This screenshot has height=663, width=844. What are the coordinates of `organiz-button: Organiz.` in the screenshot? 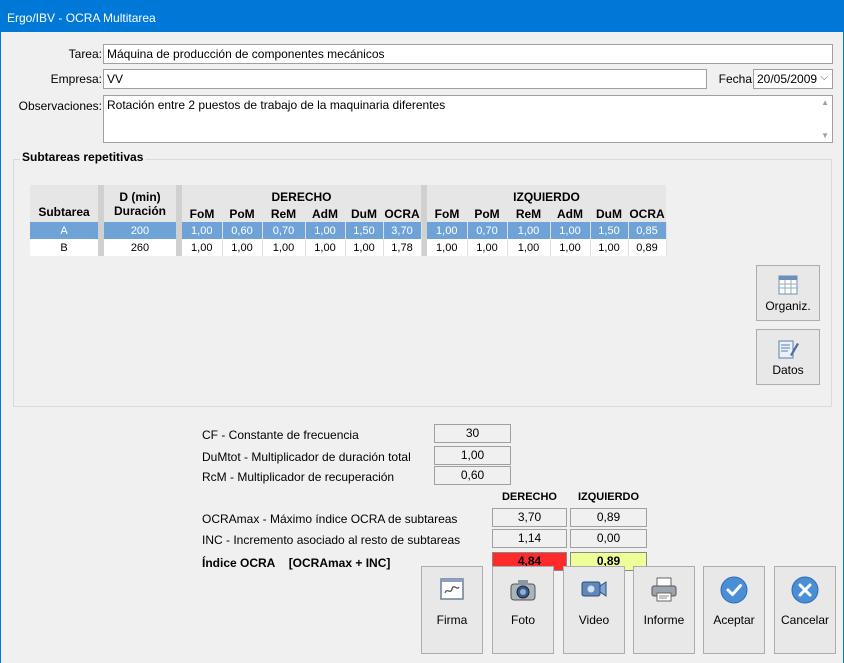 It's located at (788, 293).